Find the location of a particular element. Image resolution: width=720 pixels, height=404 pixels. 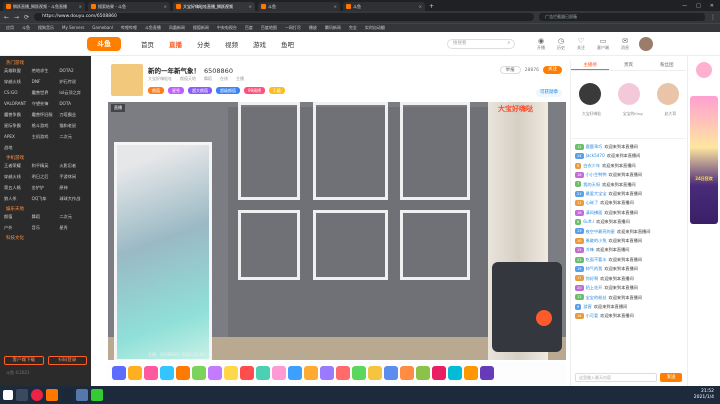

heat-icon is located at coordinates (544, 318).